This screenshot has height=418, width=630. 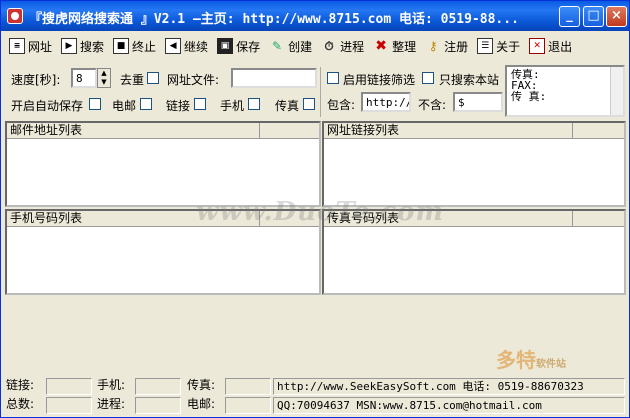 What do you see at coordinates (598, 219) in the screenshot?
I see `fax-list-header-extra` at bounding box center [598, 219].